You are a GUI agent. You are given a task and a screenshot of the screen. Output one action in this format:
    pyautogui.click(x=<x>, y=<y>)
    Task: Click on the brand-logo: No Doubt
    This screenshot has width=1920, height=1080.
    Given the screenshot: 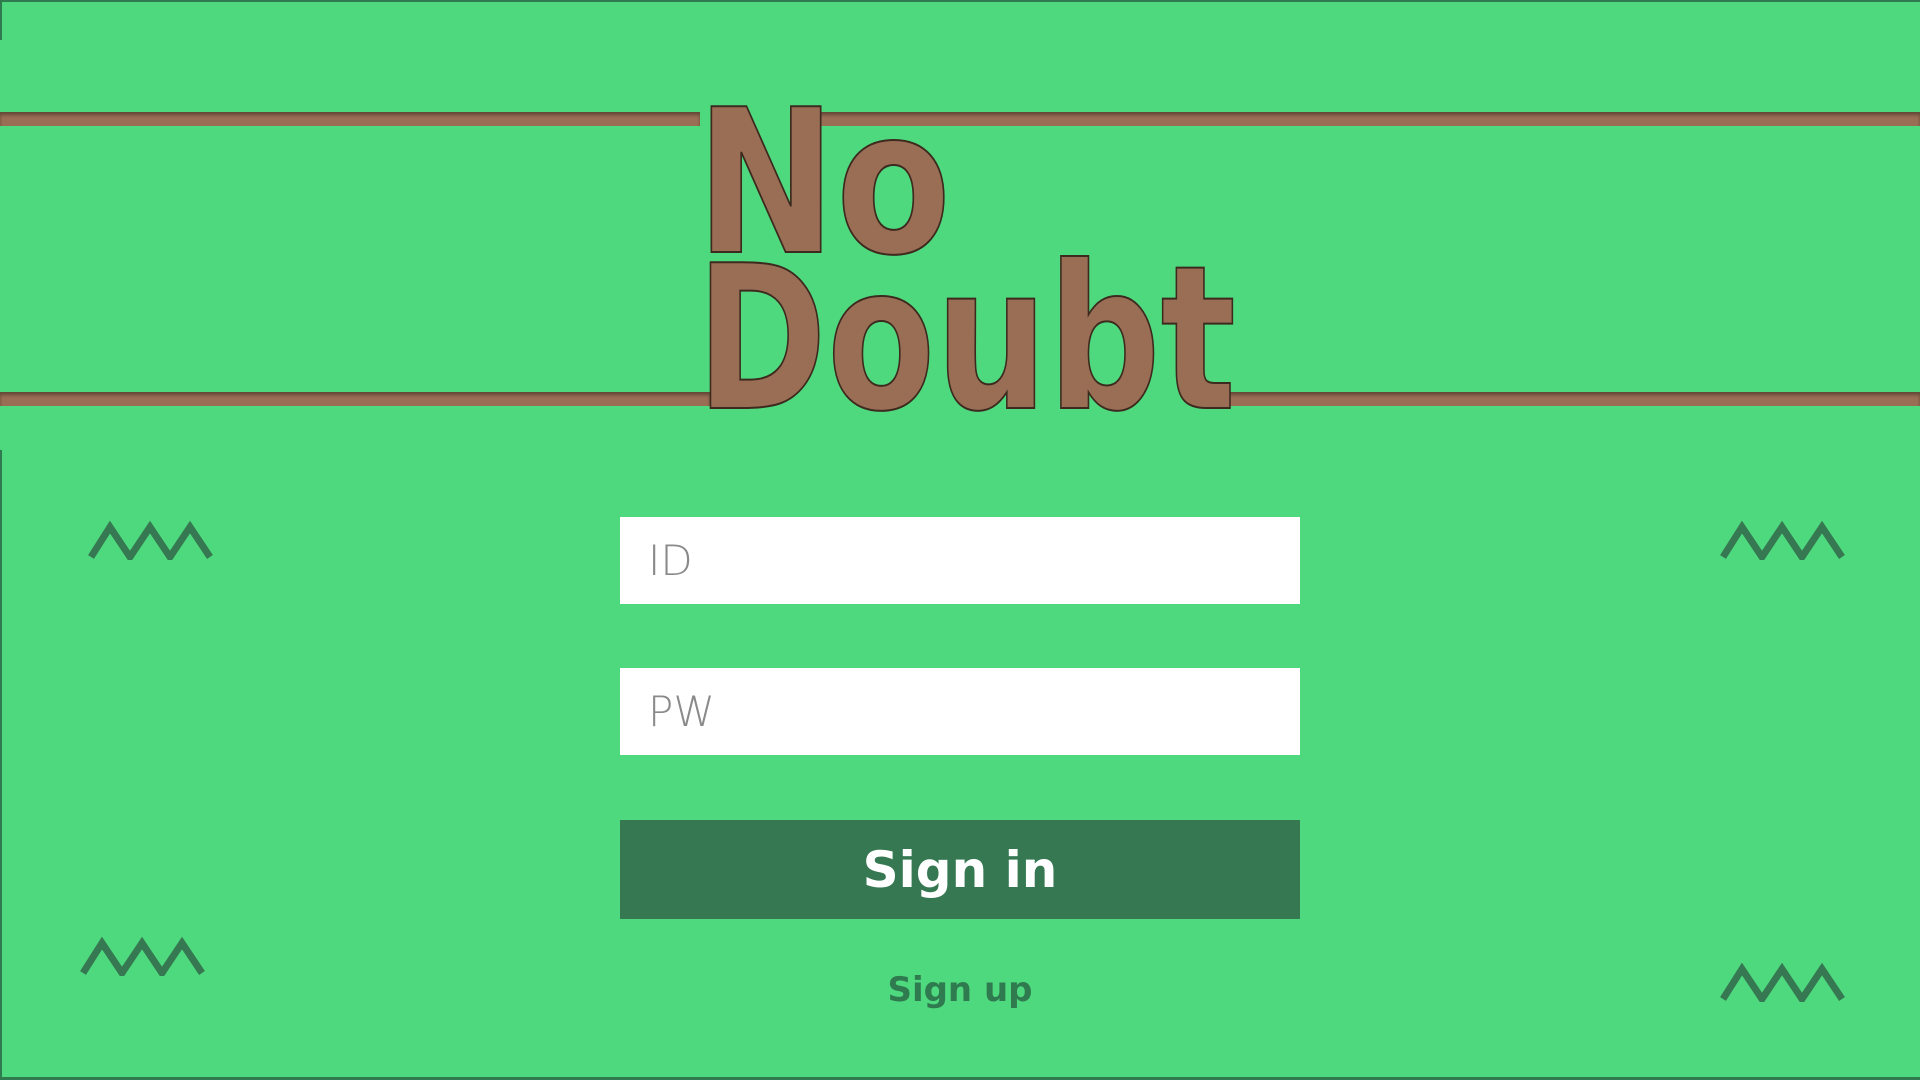 What is the action you would take?
    pyautogui.click(x=966, y=253)
    